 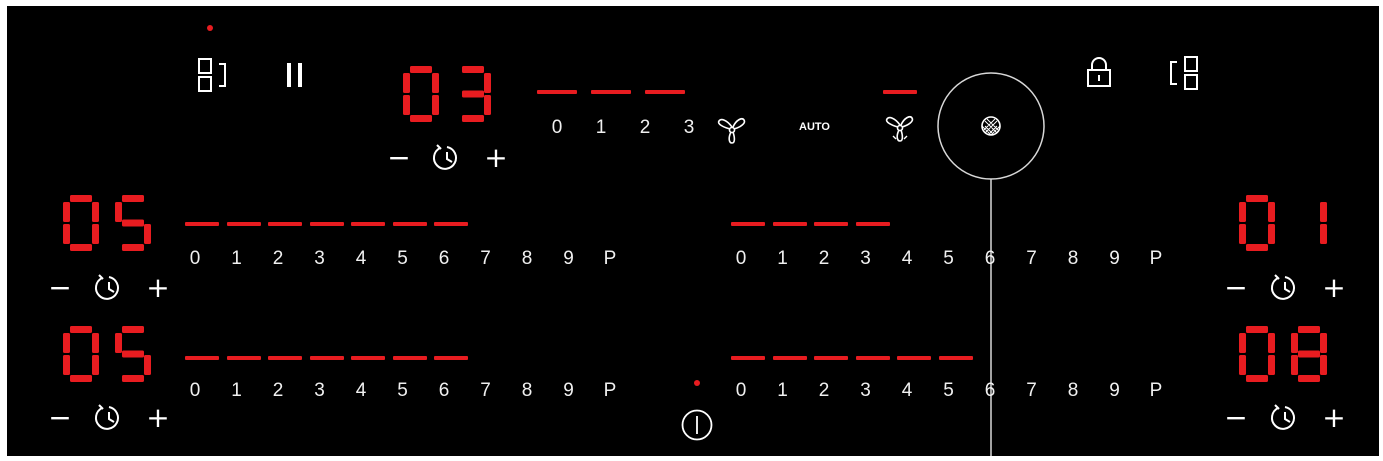 What do you see at coordinates (645, 128) in the screenshot?
I see `fan-level-2: 2` at bounding box center [645, 128].